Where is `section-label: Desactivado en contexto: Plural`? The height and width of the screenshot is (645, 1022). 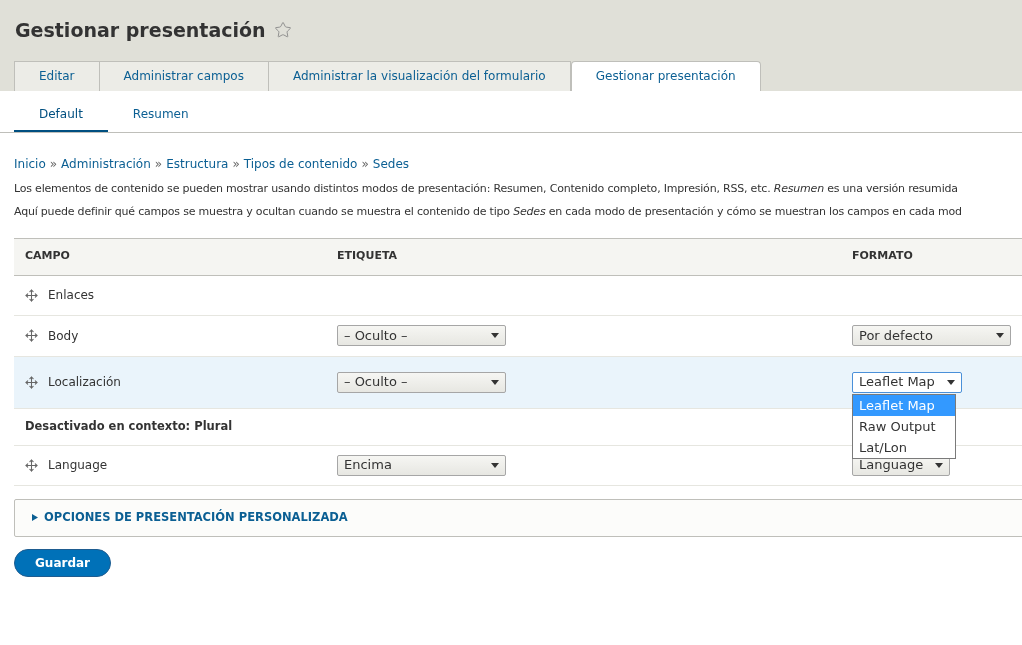 section-label: Desactivado en contexto: Plural is located at coordinates (129, 426).